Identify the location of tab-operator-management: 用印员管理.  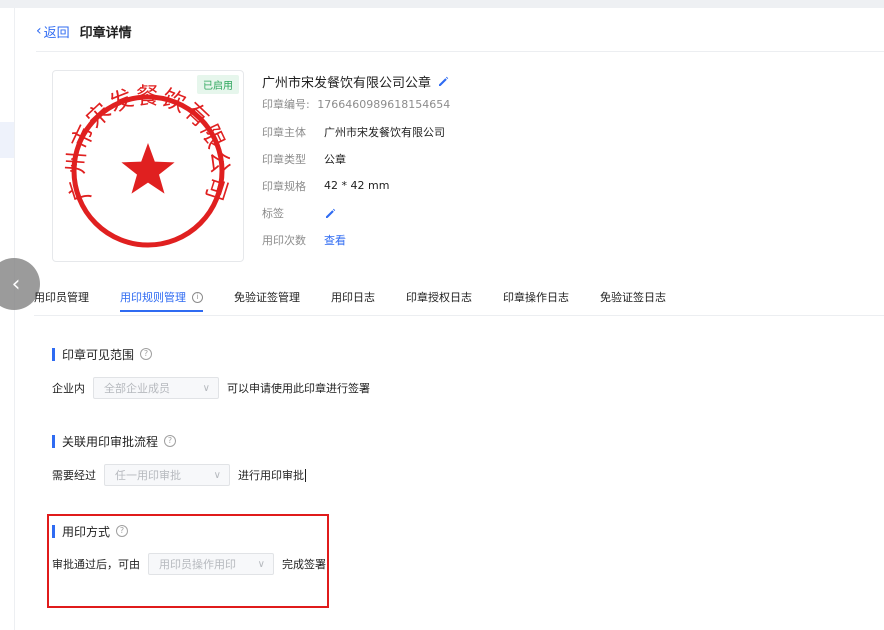
(61, 297).